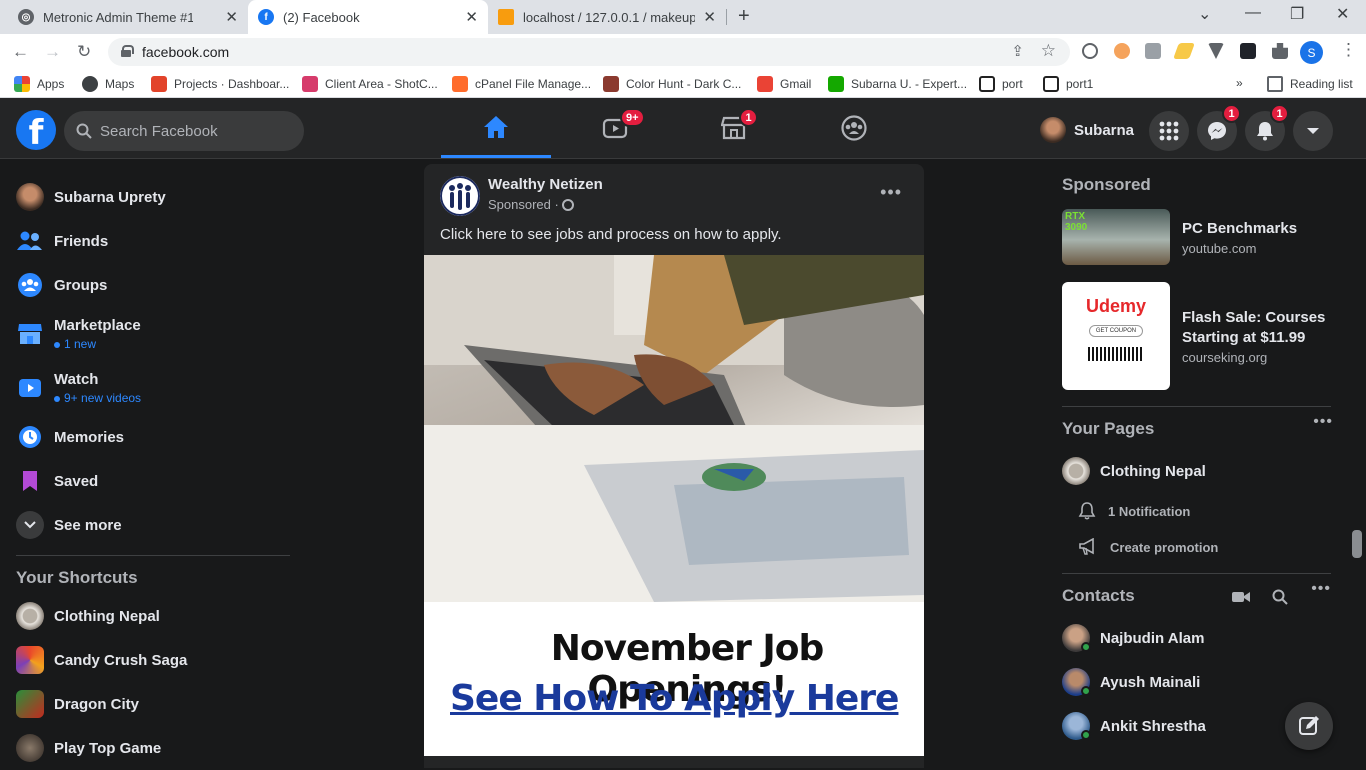  What do you see at coordinates (1267, 127) in the screenshot?
I see `notifications-button: 1` at bounding box center [1267, 127].